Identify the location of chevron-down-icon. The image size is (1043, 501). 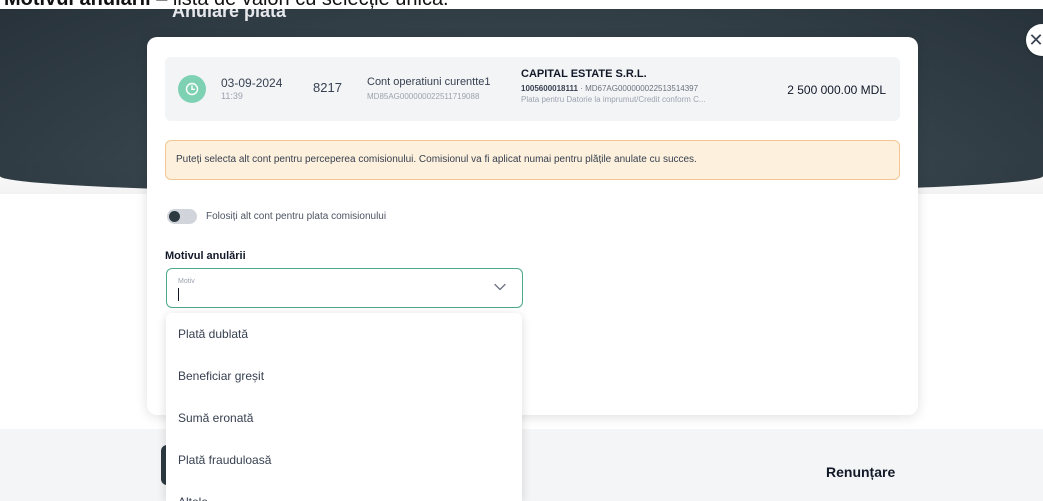
(500, 287).